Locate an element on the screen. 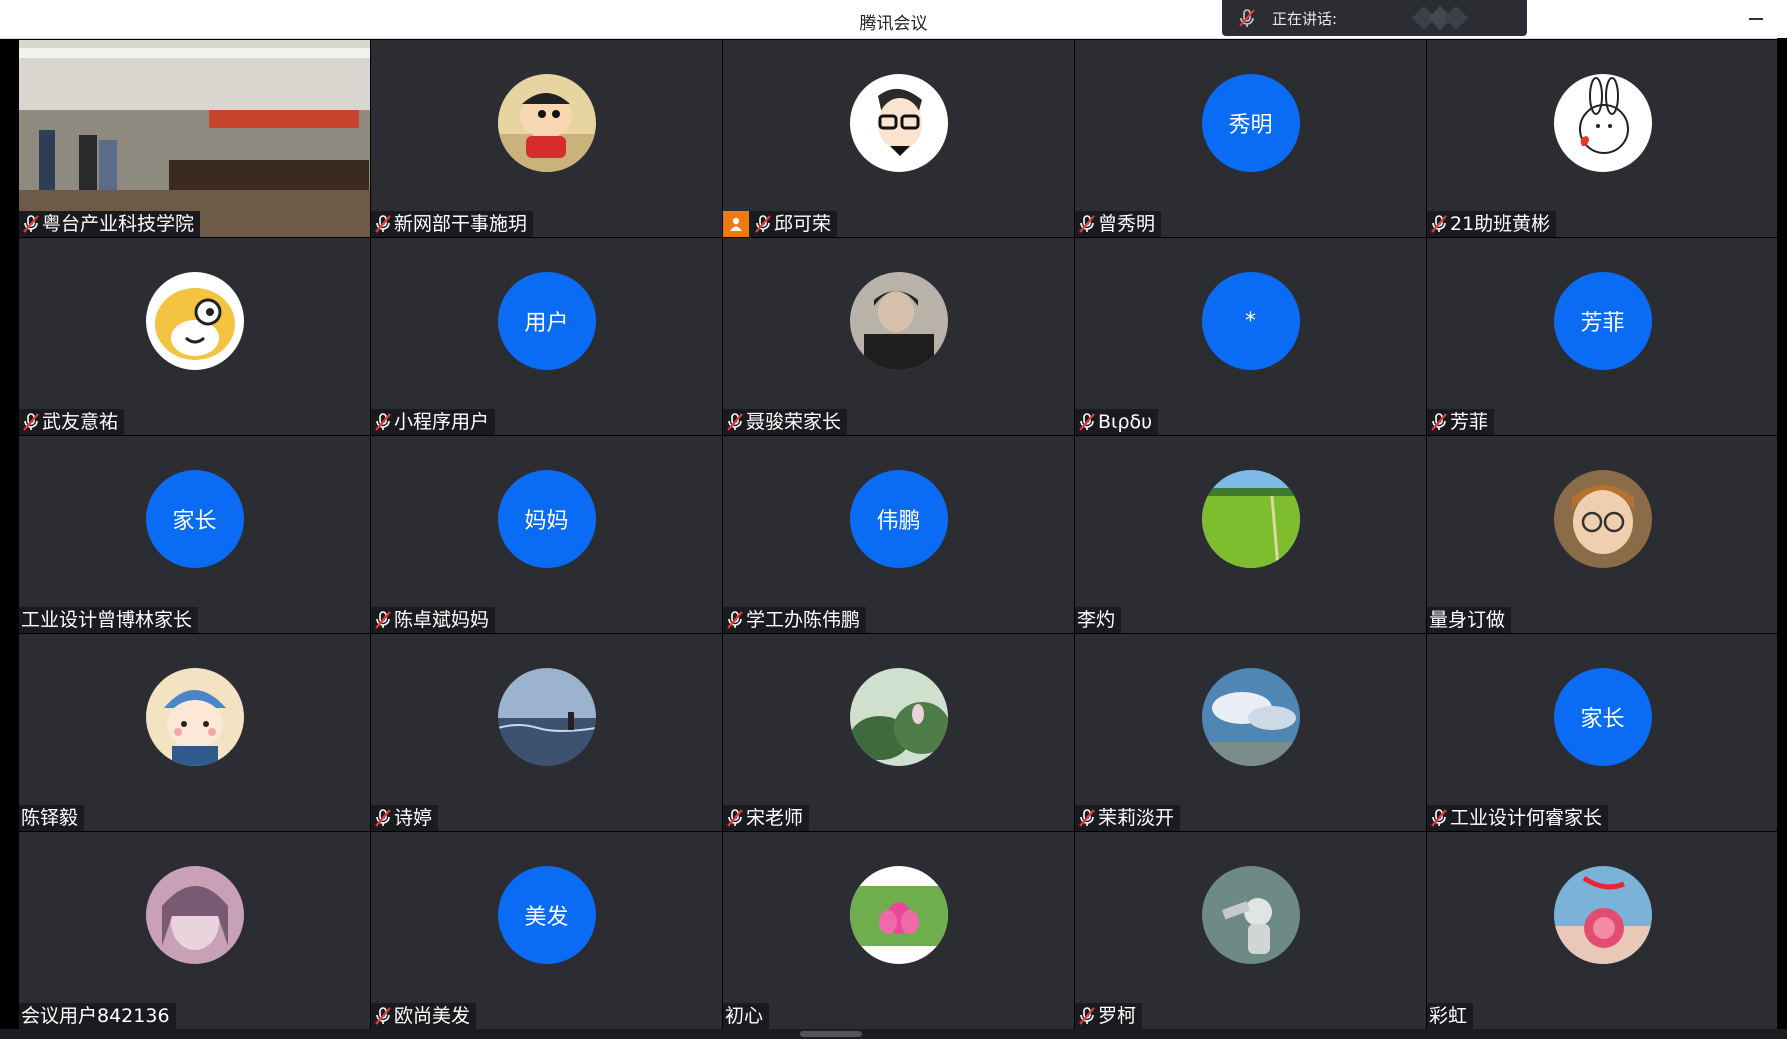 This screenshot has height=1039, width=1787. participant-nameplate: 武友意祐 is located at coordinates (72, 422).